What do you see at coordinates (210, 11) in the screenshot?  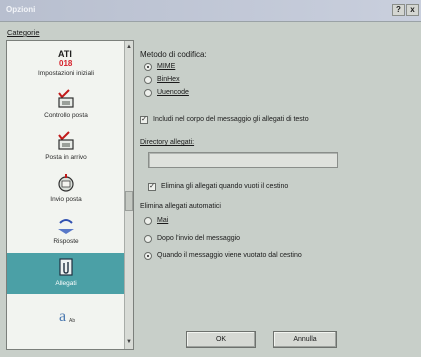 I see `title-bar: Opzioni ? x` at bounding box center [210, 11].